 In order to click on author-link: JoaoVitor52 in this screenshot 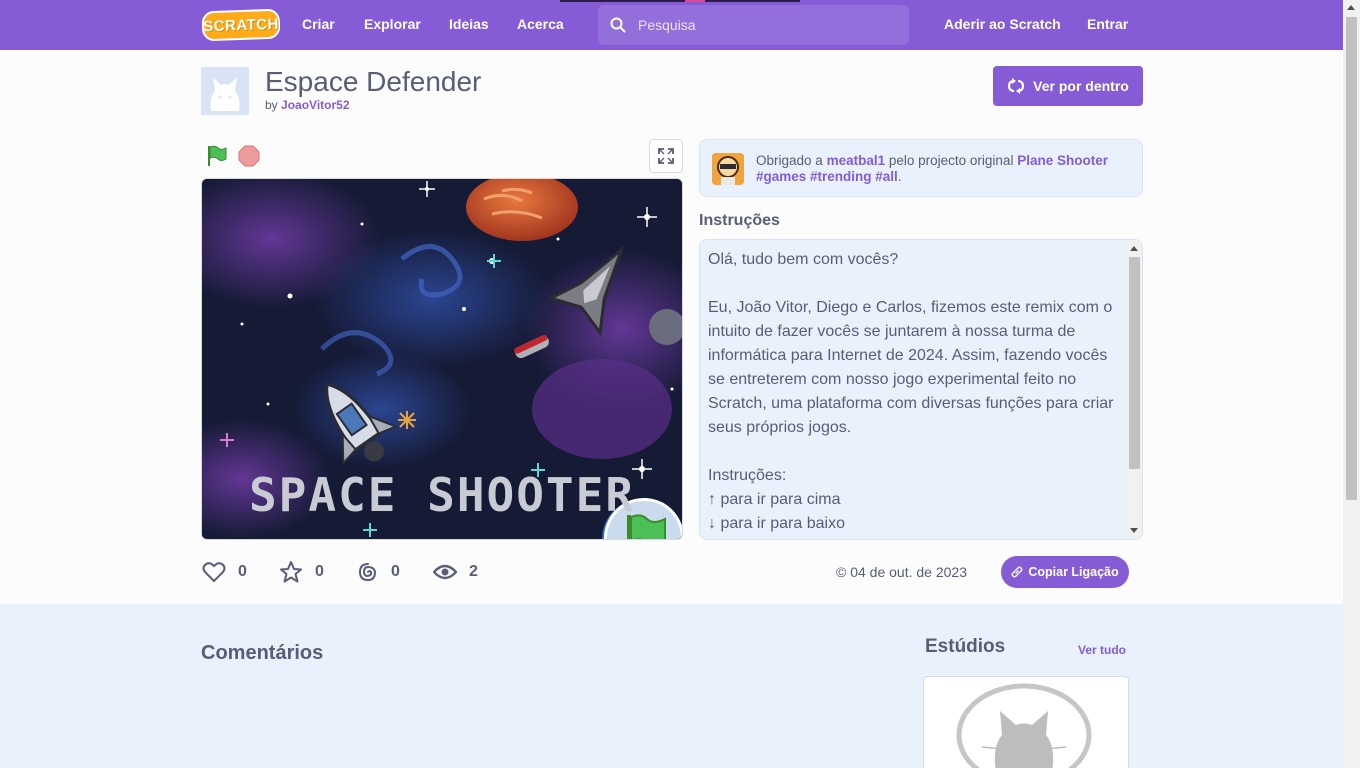, I will do `click(315, 105)`.